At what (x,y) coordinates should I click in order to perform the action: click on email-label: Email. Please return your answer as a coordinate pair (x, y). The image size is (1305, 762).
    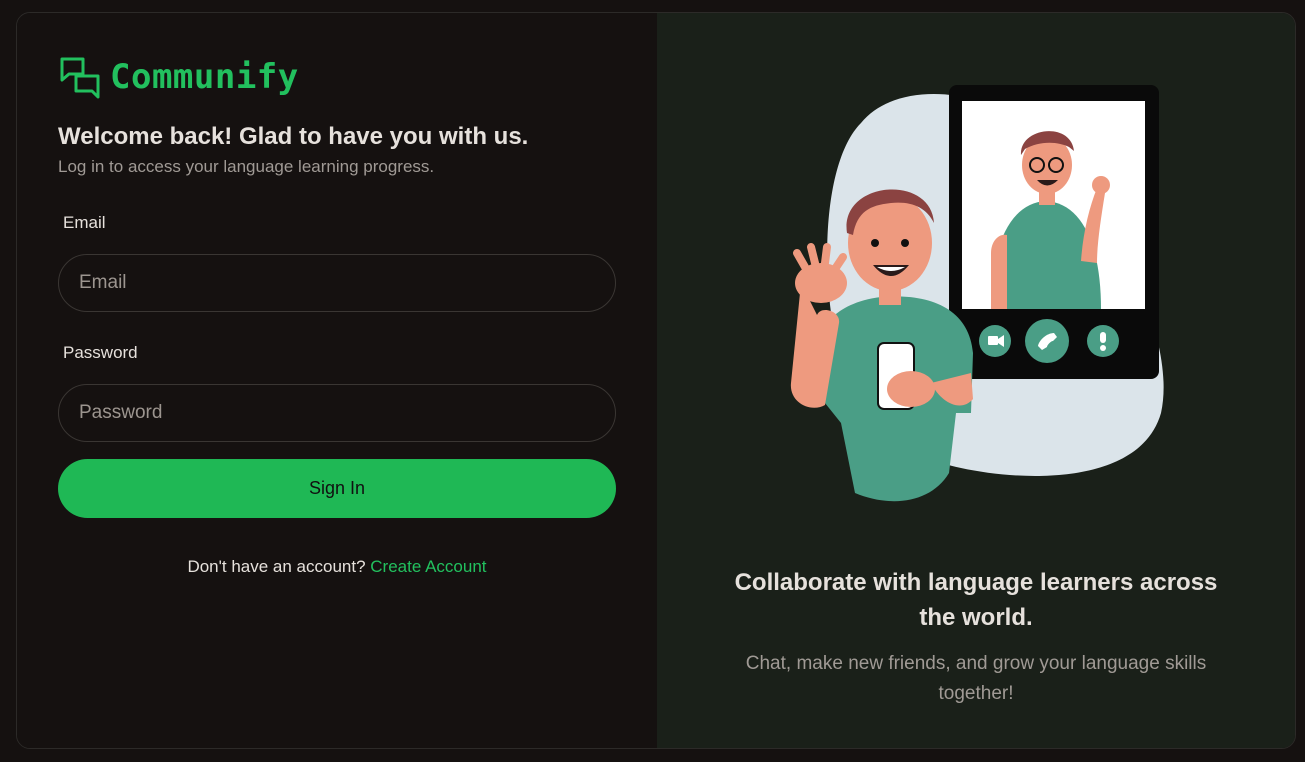
    Looking at the image, I should click on (84, 222).